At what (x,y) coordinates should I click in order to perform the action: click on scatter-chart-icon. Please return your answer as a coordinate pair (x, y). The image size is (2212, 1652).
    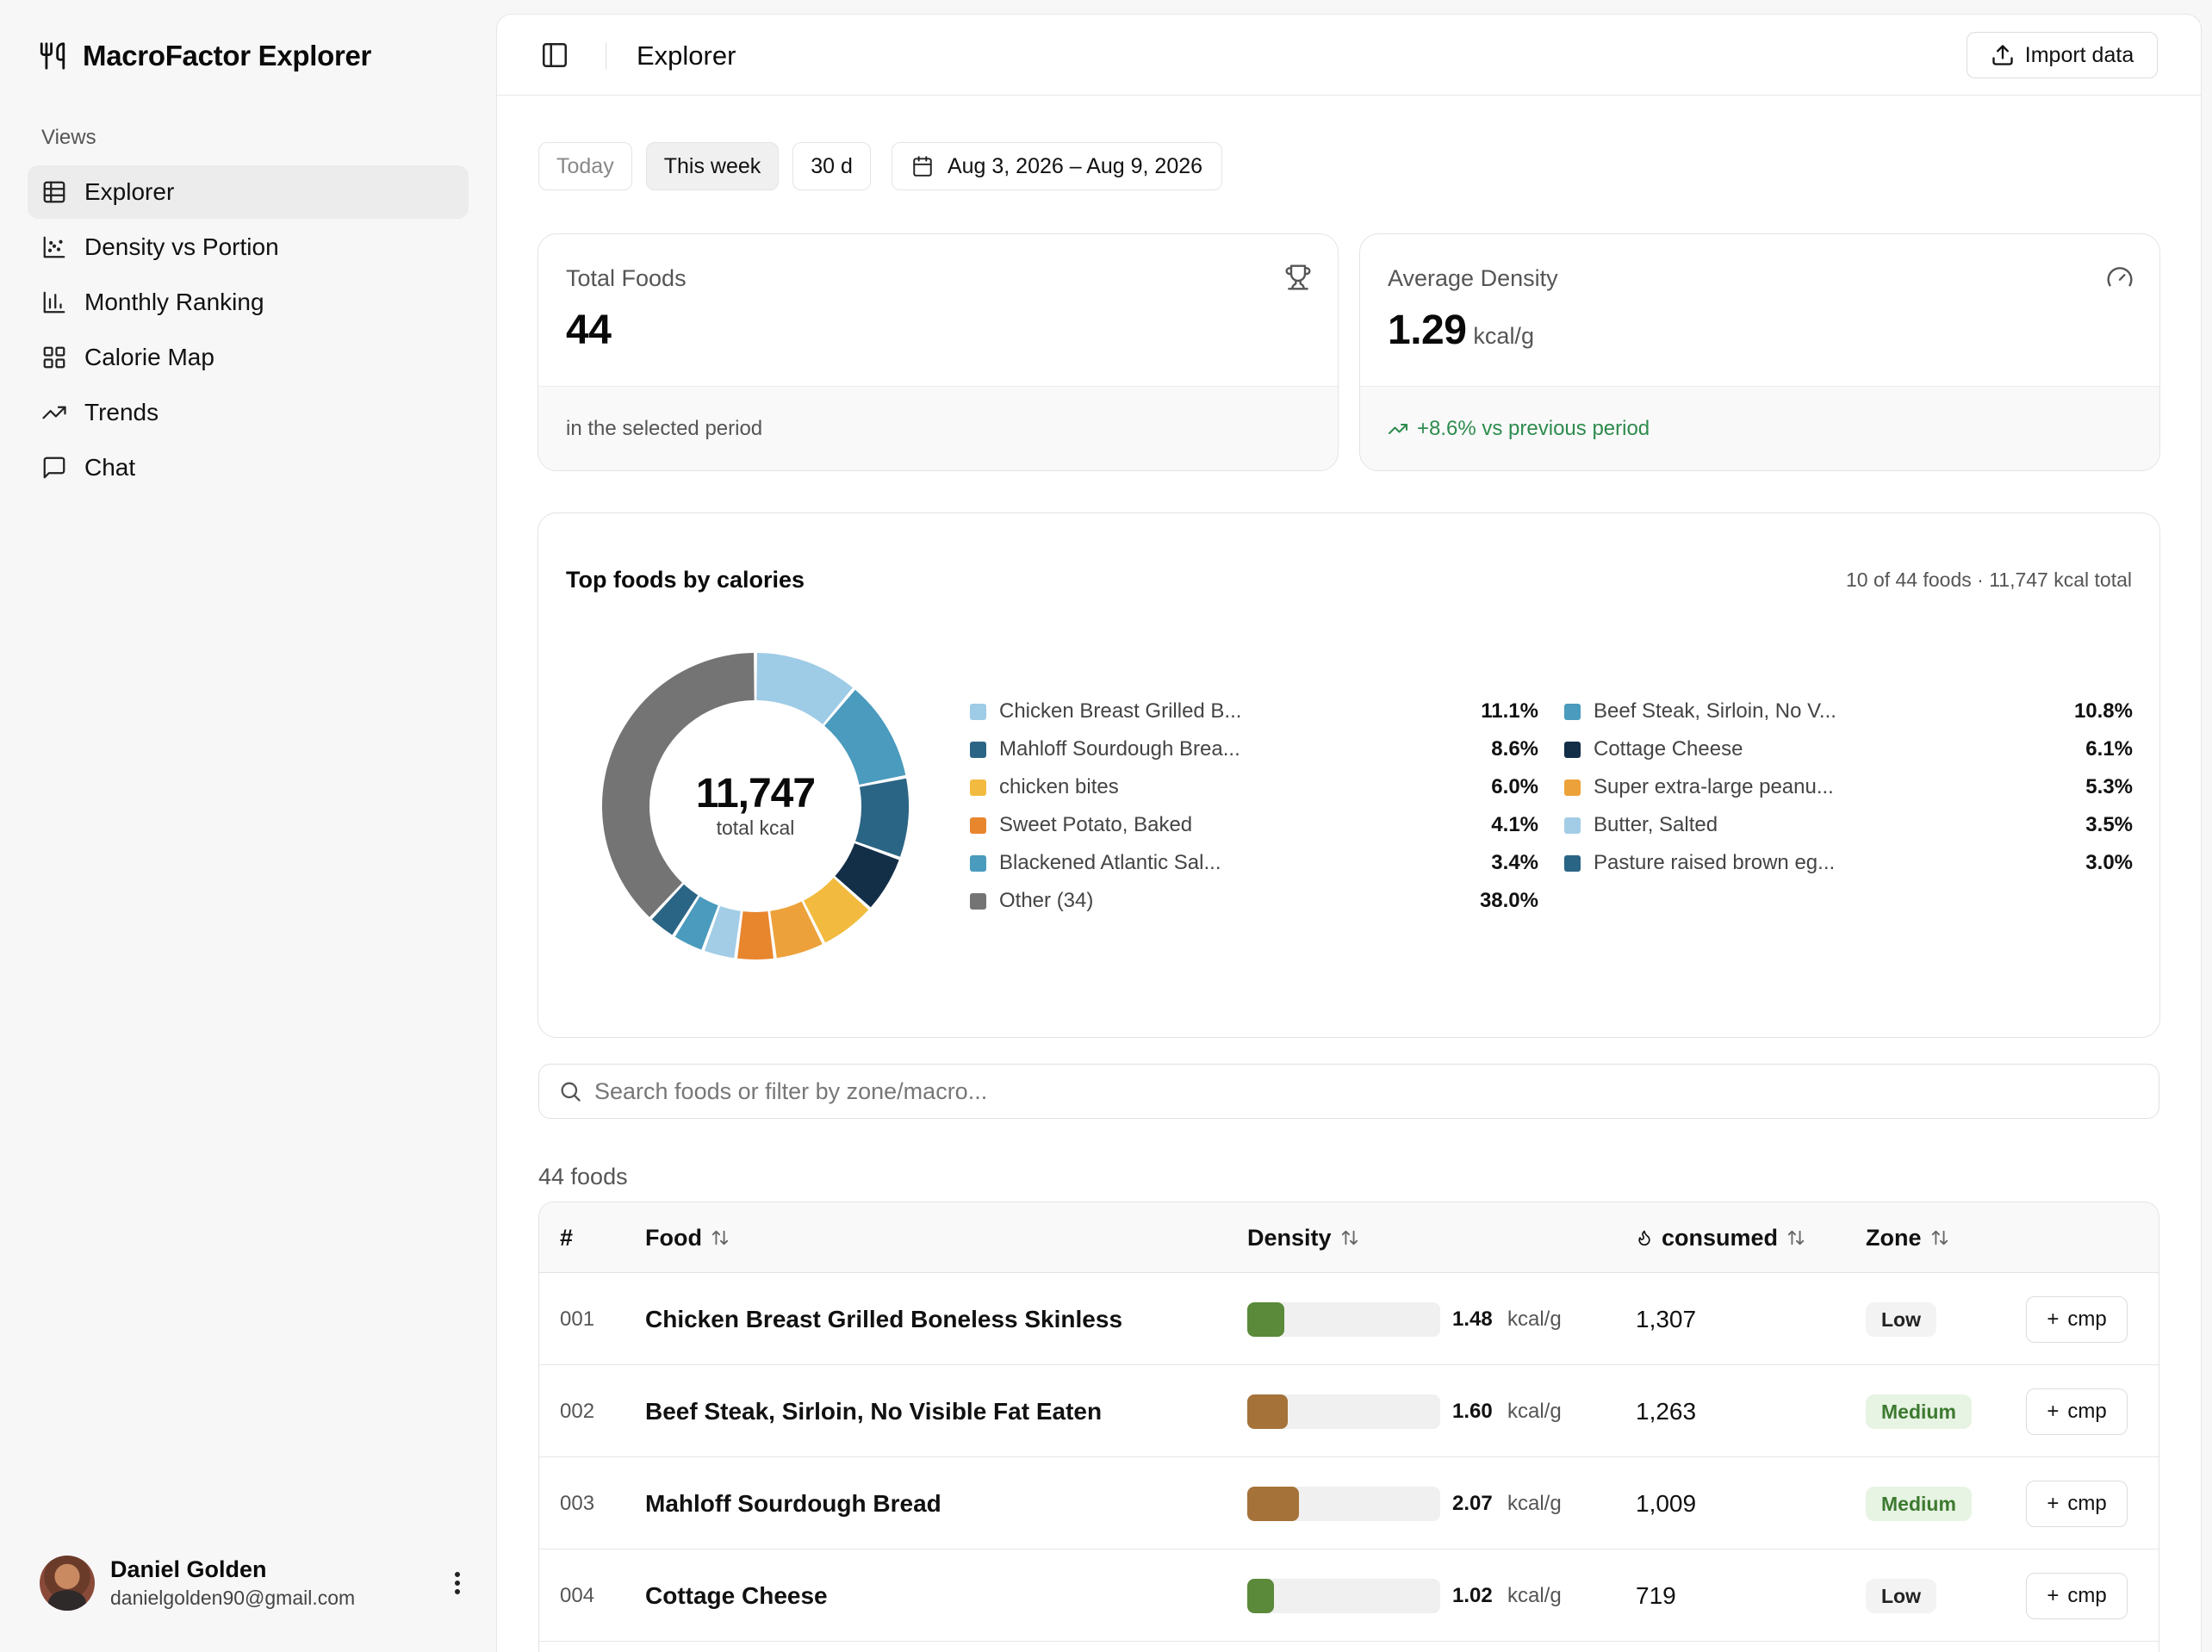
    Looking at the image, I should click on (54, 247).